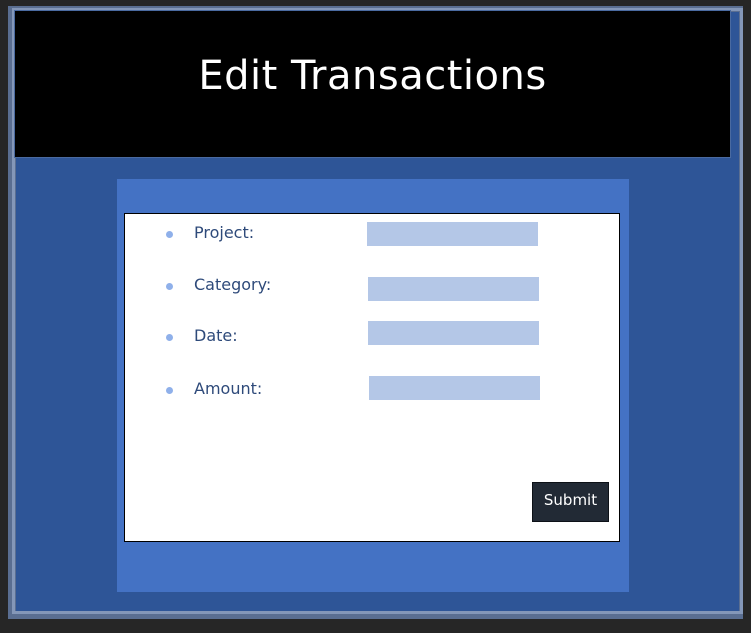 This screenshot has width=751, height=633. I want to click on amount-row: Amount:, so click(372, 390).